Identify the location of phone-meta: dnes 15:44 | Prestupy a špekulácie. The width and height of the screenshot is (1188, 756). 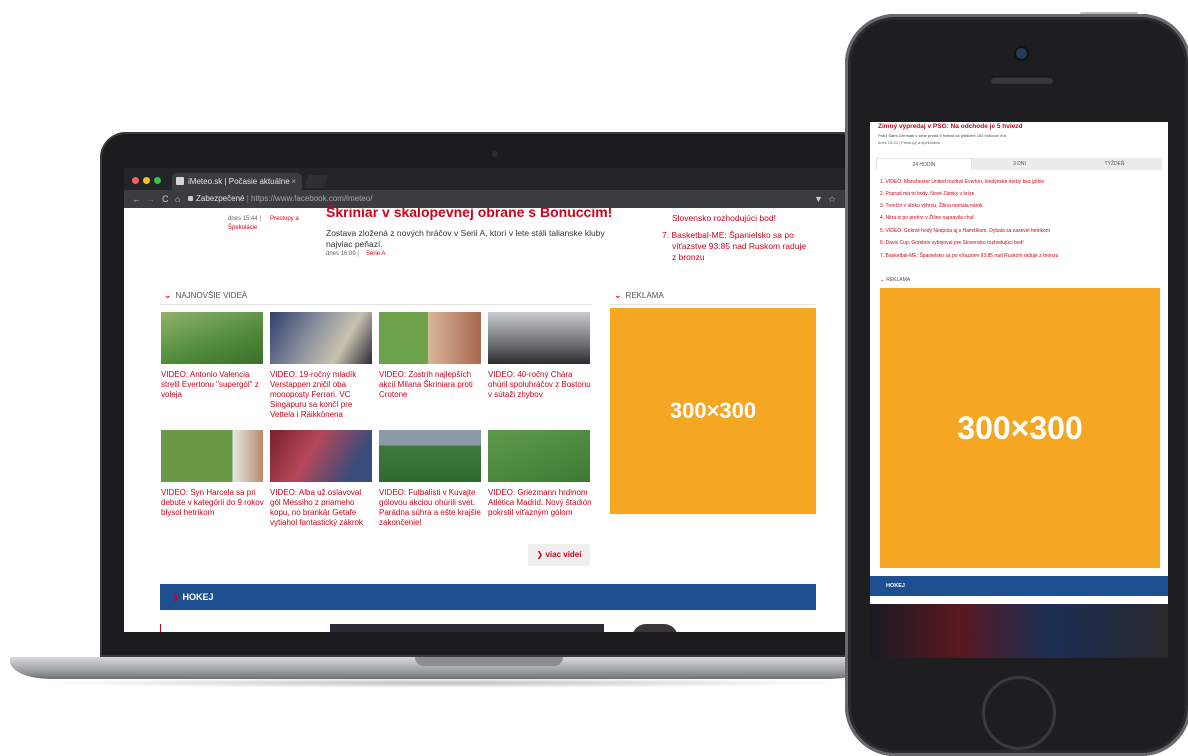
(909, 142).